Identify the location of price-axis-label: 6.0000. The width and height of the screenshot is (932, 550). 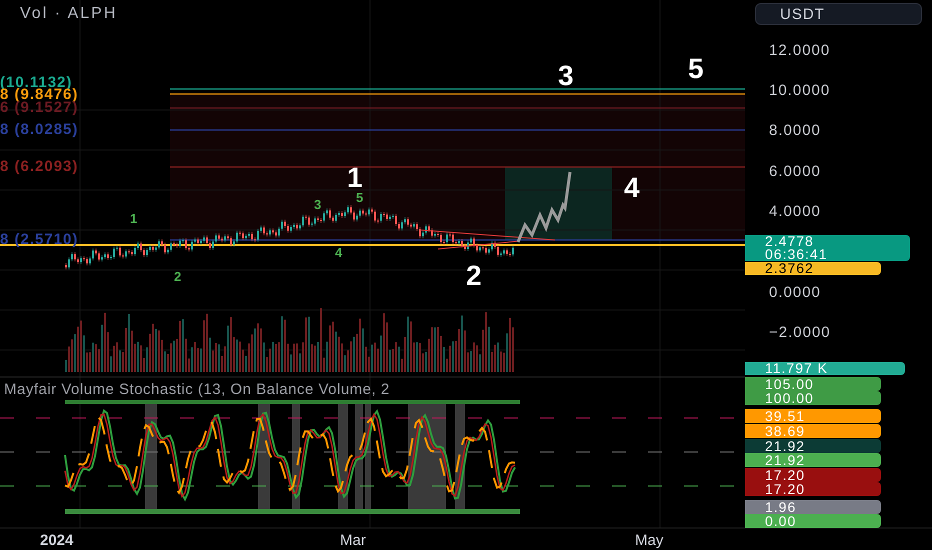
(795, 172).